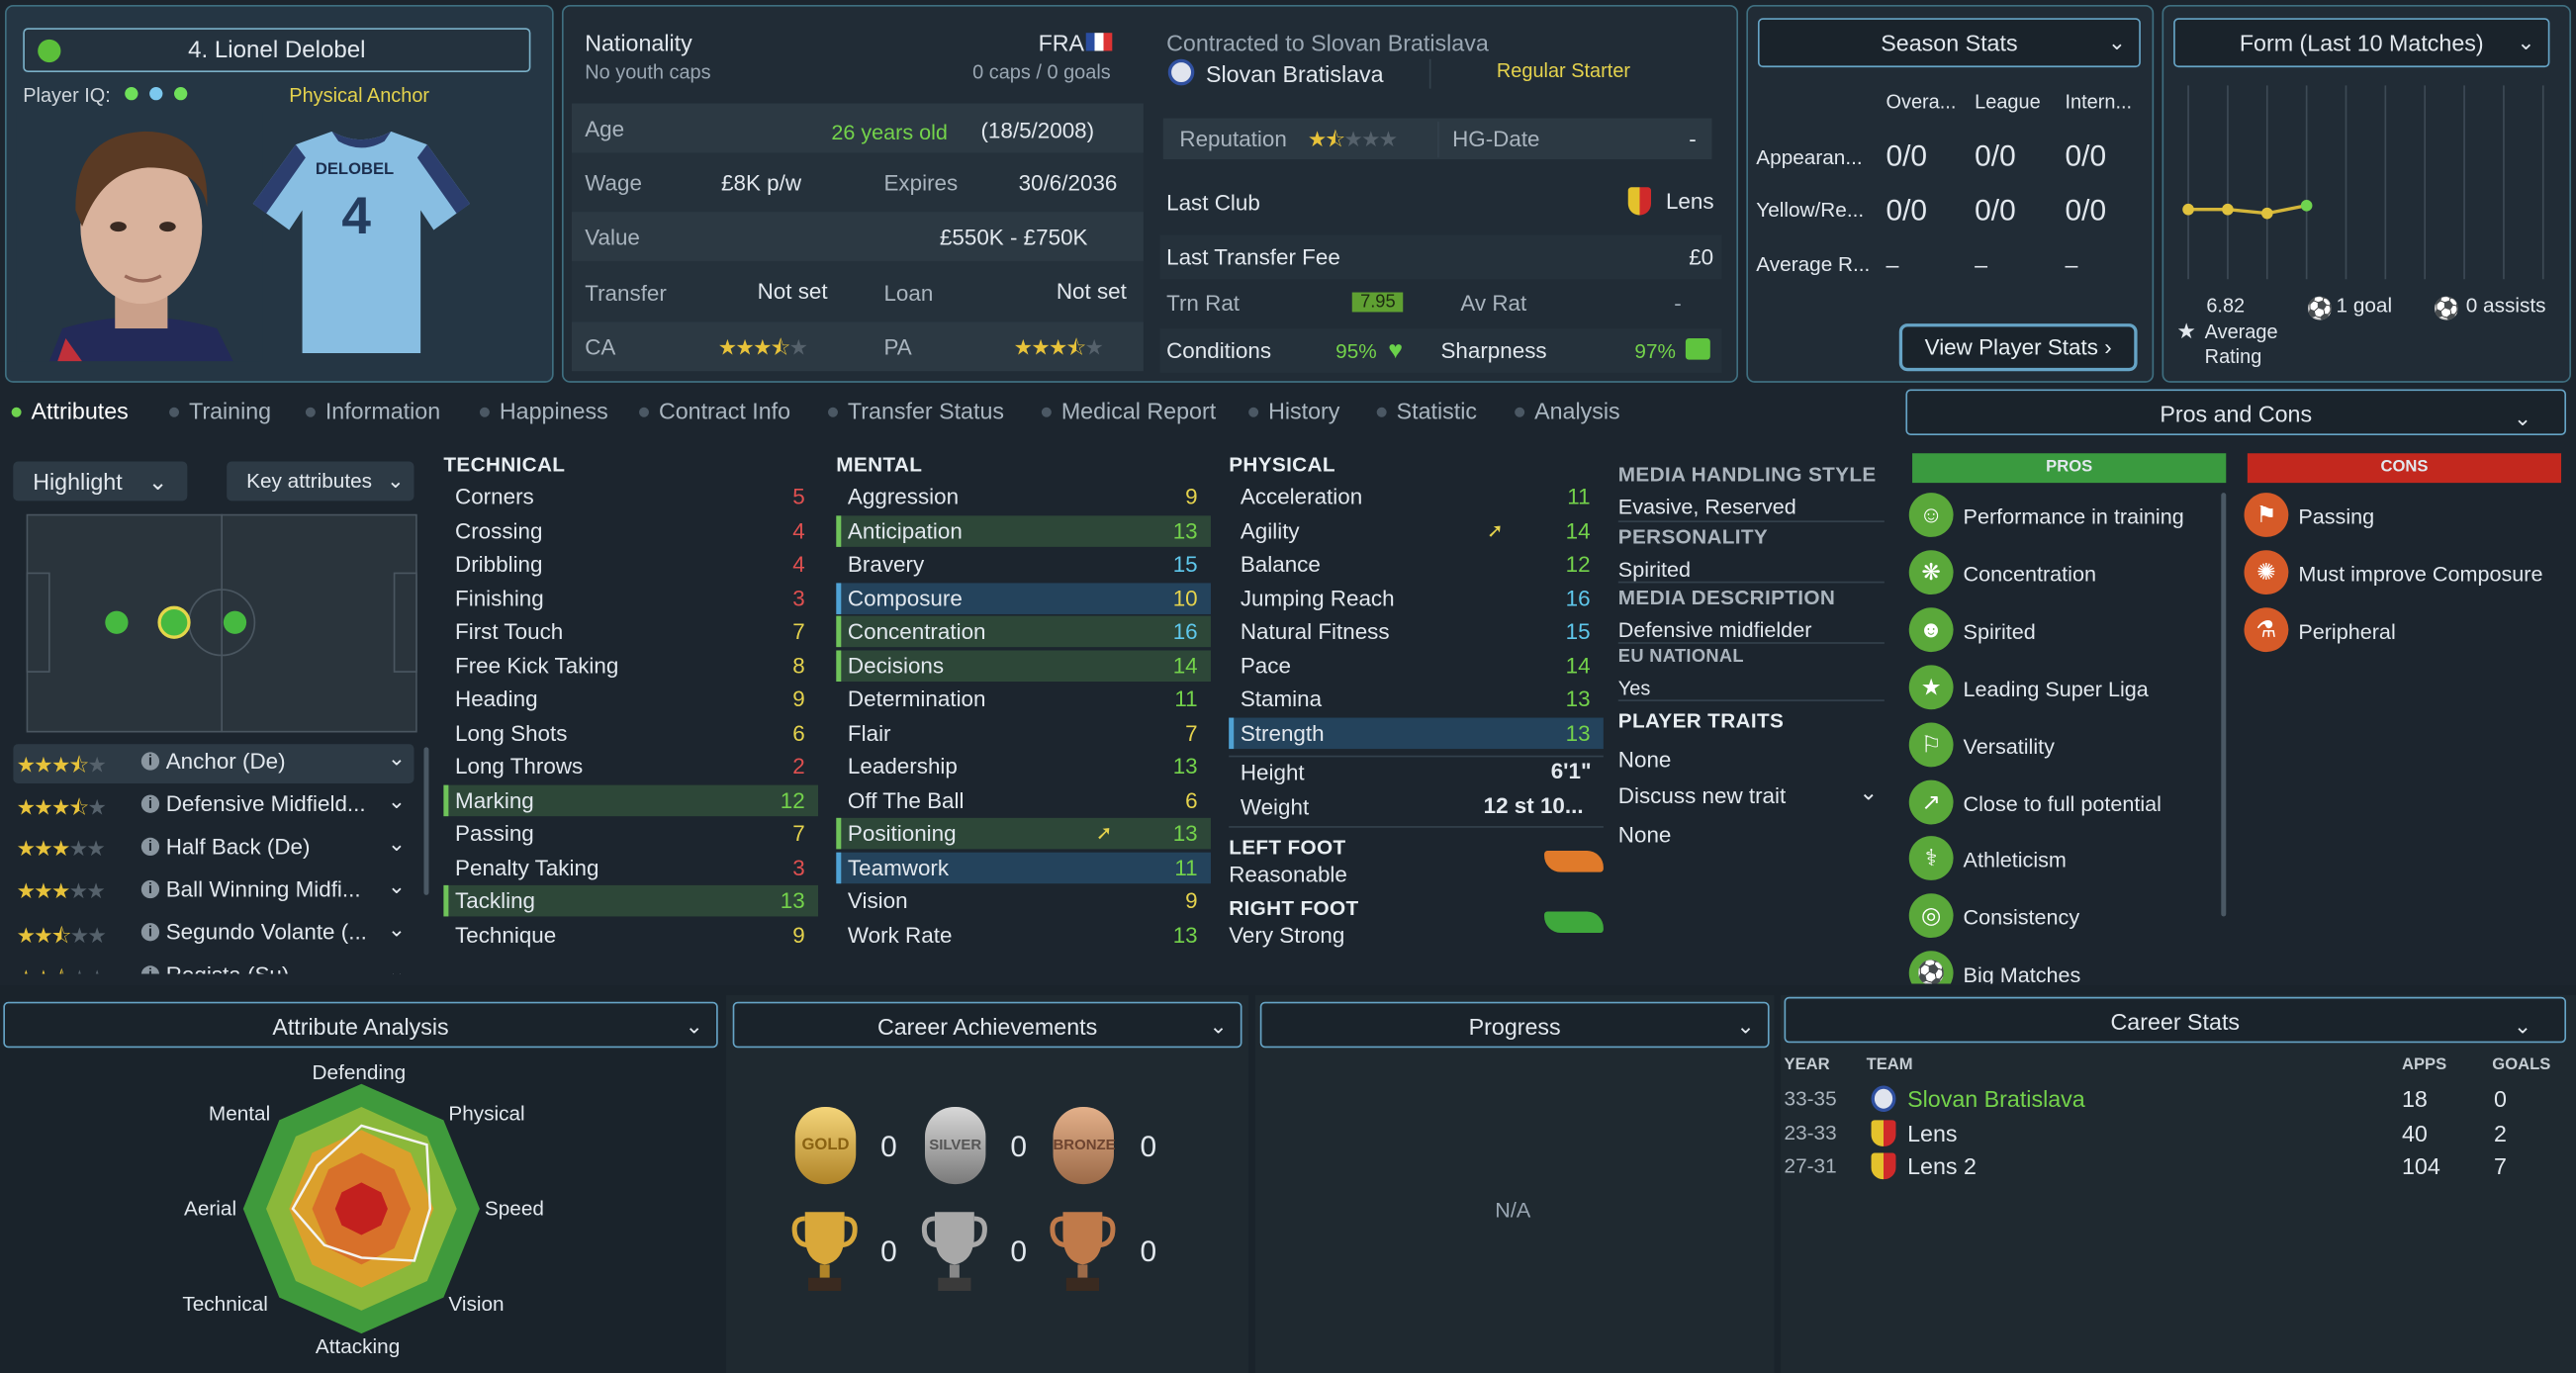 The height and width of the screenshot is (1373, 2576). Describe the element at coordinates (1315, 631) in the screenshot. I see `attr-name: Natural Fitness` at that location.